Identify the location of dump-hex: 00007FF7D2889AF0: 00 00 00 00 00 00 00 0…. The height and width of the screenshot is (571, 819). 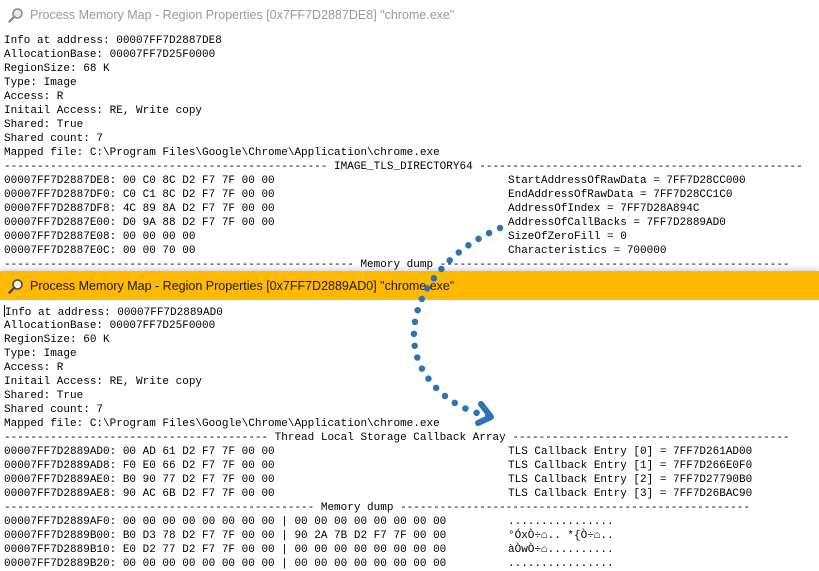
(225, 522).